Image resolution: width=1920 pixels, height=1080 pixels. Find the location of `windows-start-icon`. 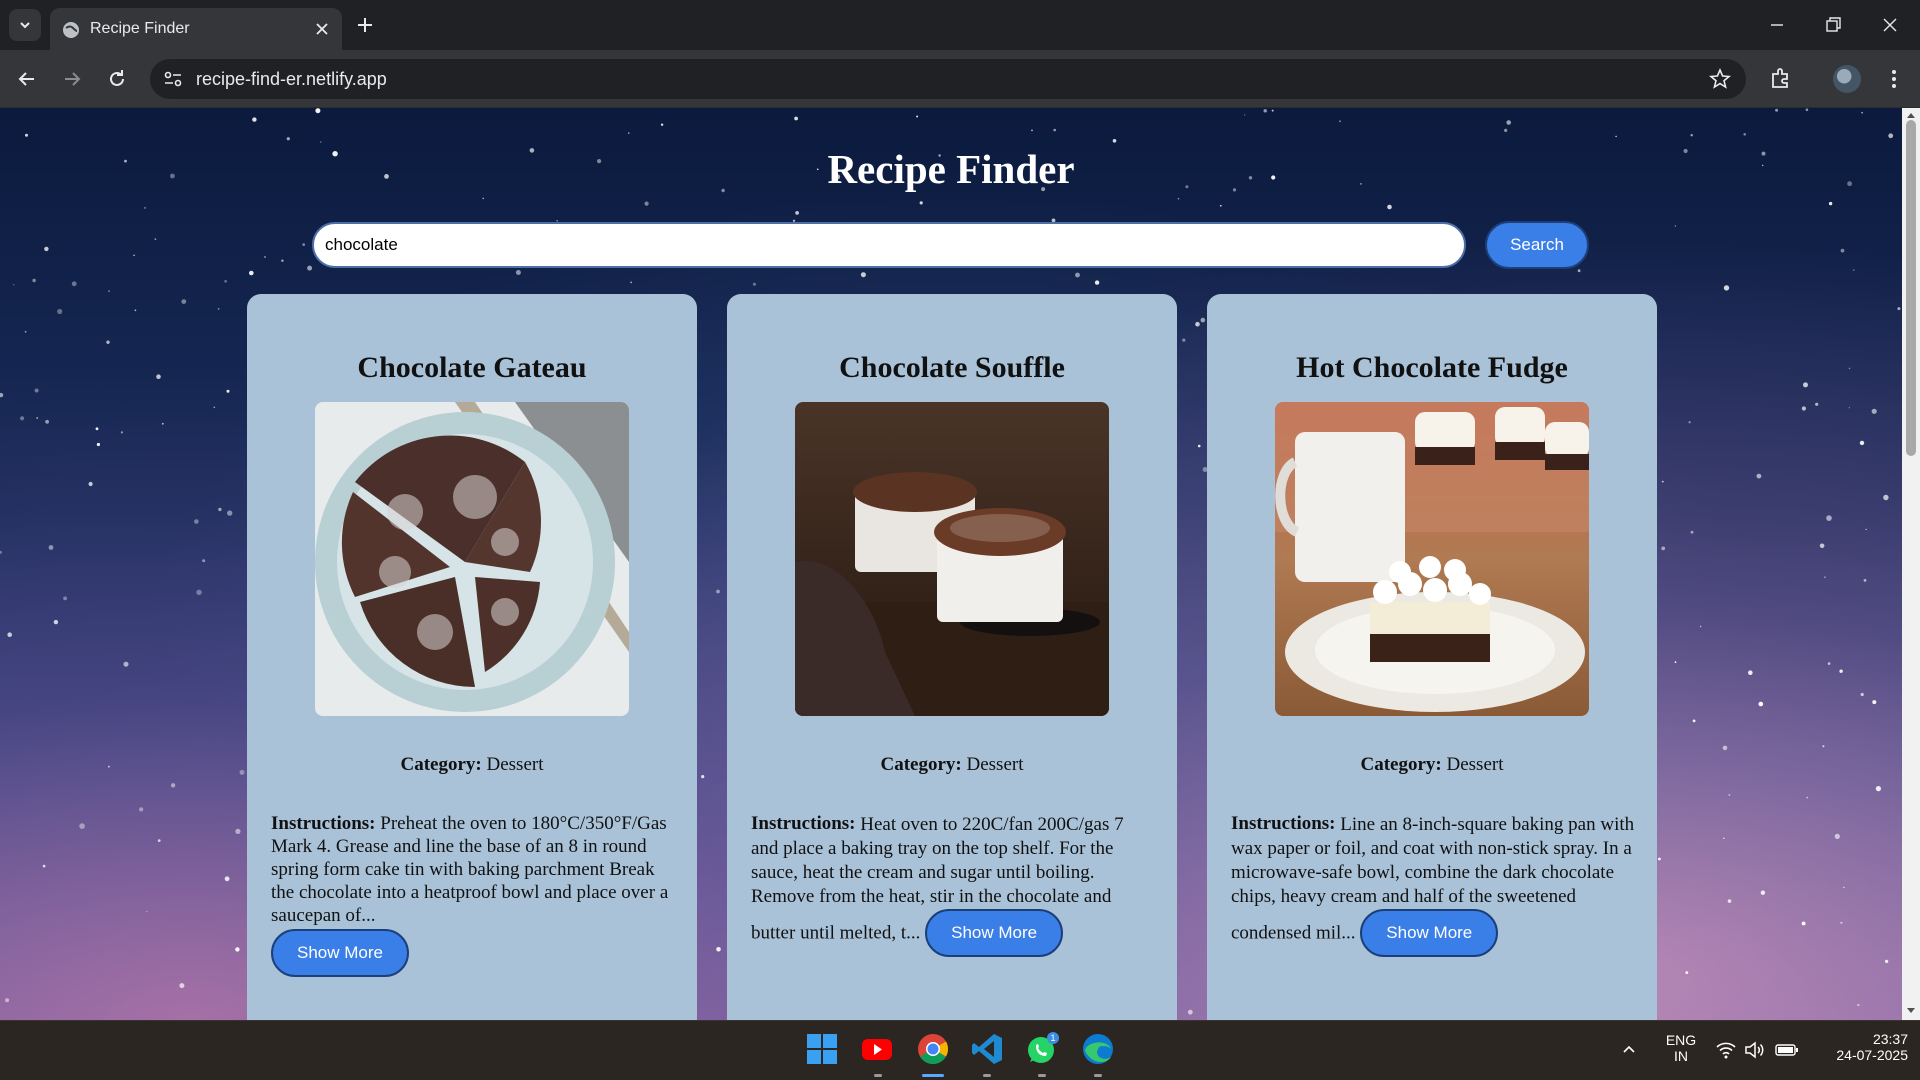

windows-start-icon is located at coordinates (822, 1049).